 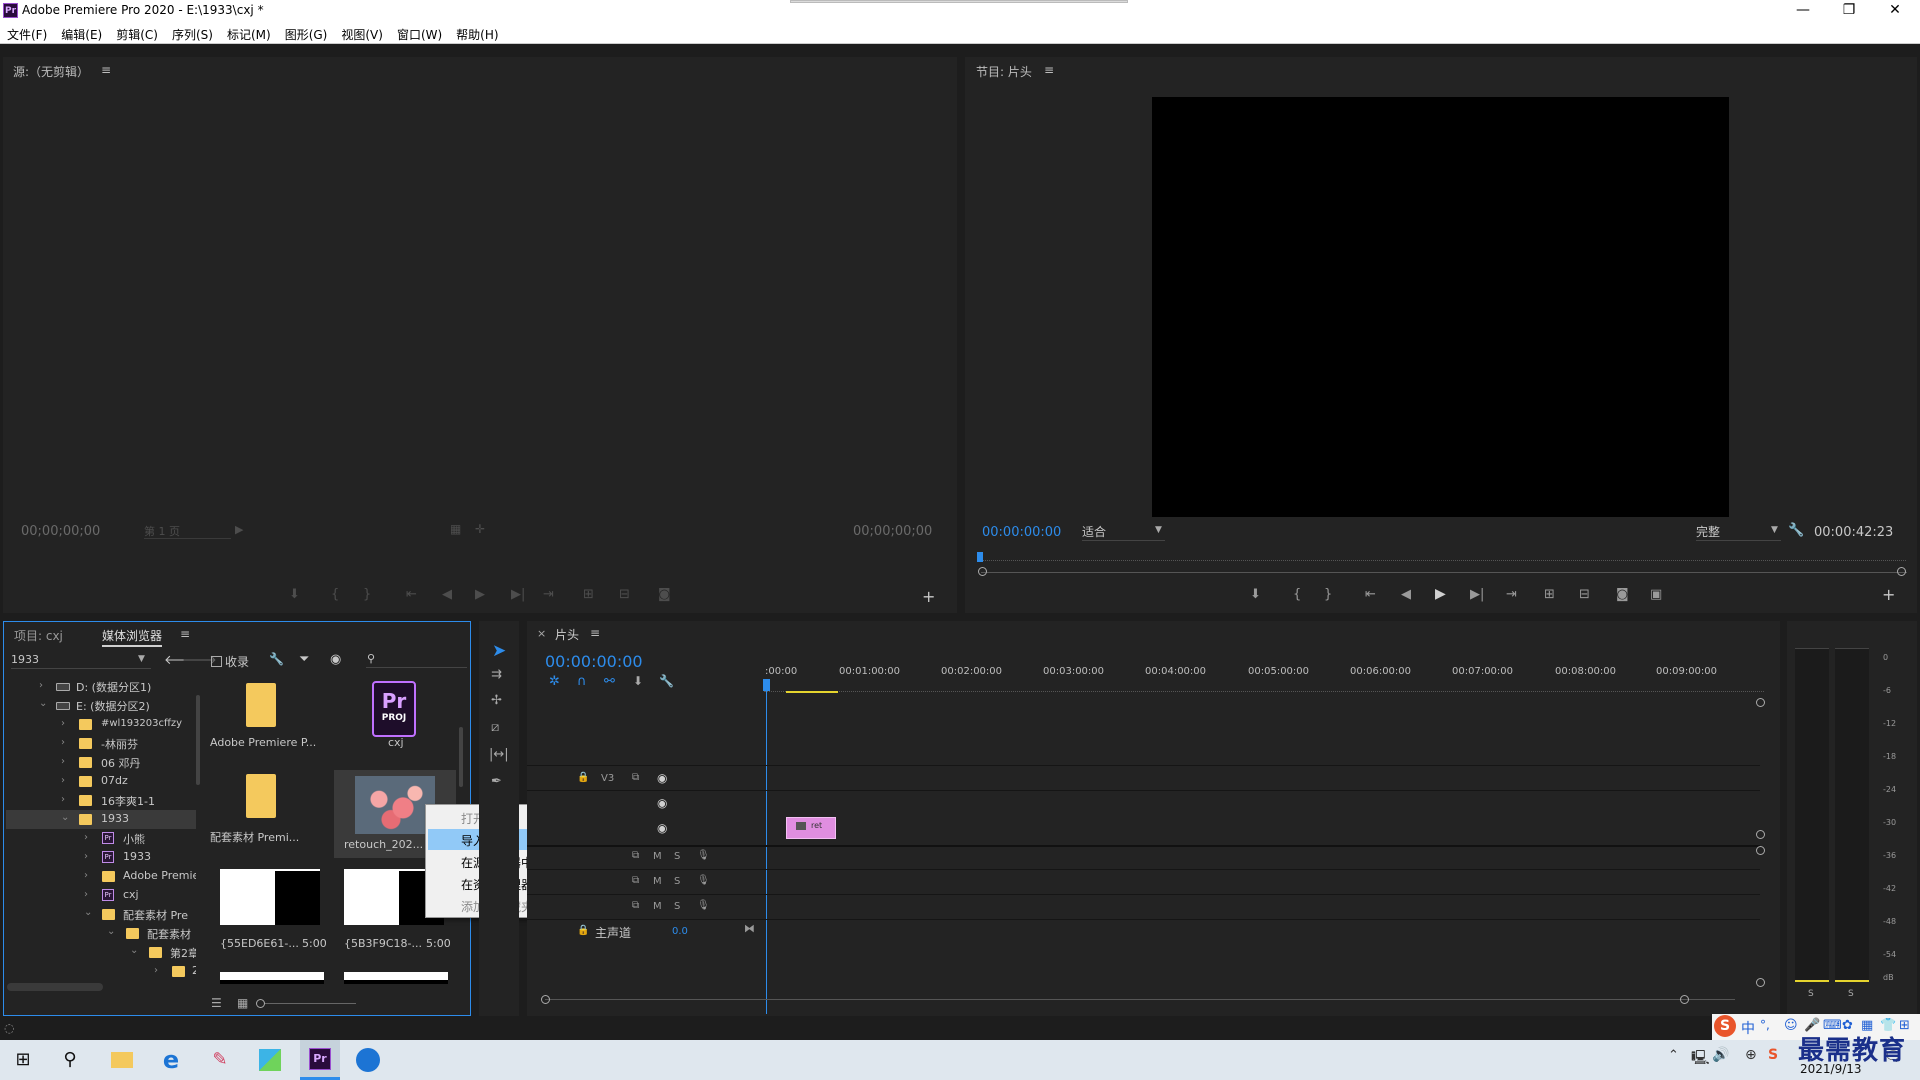 What do you see at coordinates (101, 838) in the screenshot?
I see `tree-item-project: › Pr 小熊` at bounding box center [101, 838].